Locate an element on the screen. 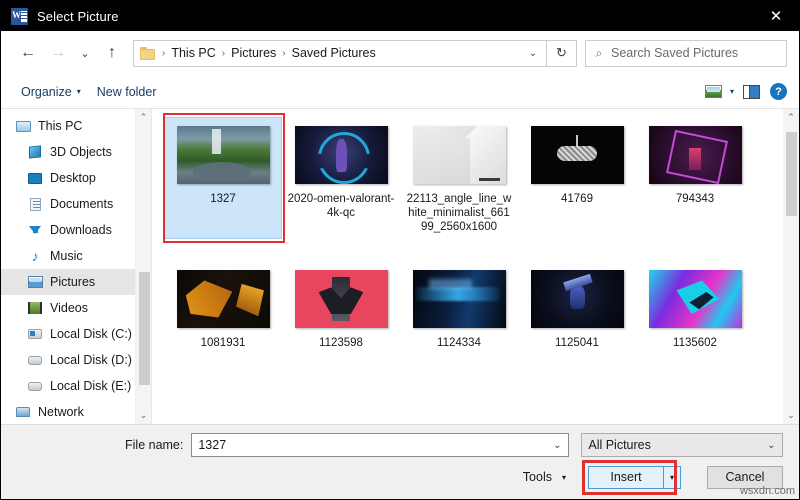 Image resolution: width=800 pixels, height=500 pixels. file-item: 41769 is located at coordinates (577, 178).